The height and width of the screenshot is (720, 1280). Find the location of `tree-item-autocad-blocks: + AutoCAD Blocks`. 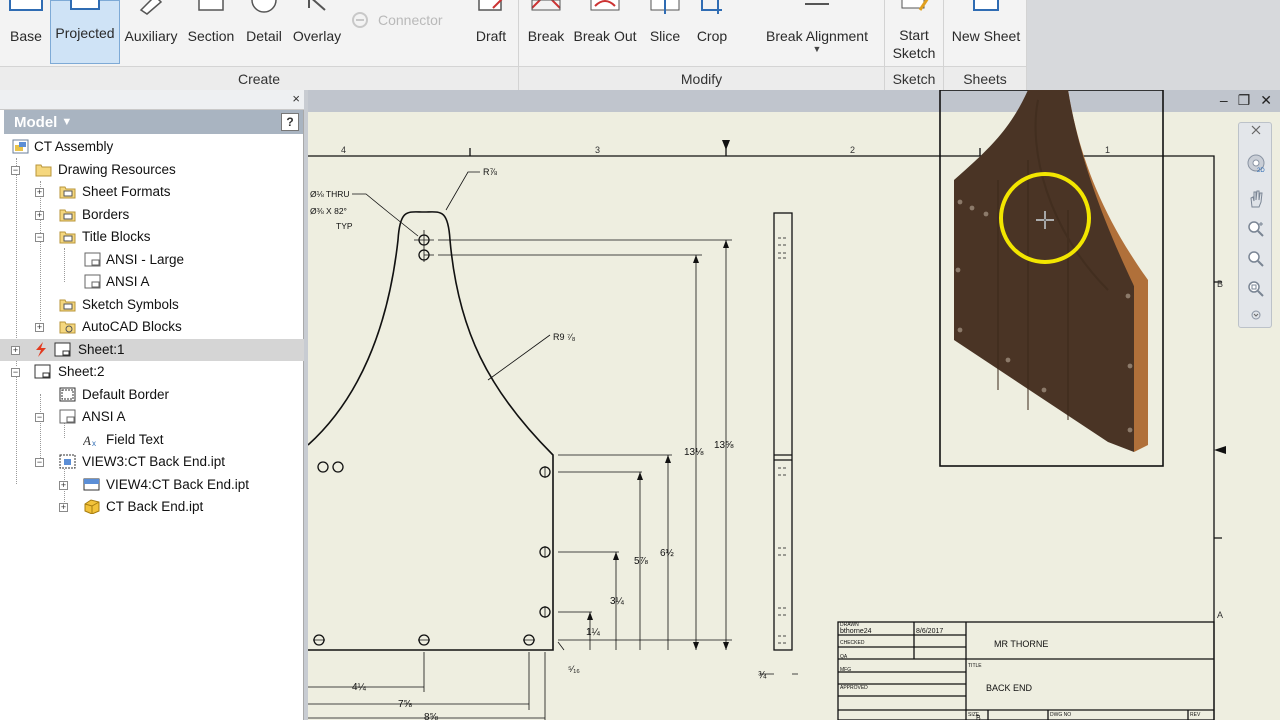

tree-item-autocad-blocks: + AutoCAD Blocks is located at coordinates (152, 327).